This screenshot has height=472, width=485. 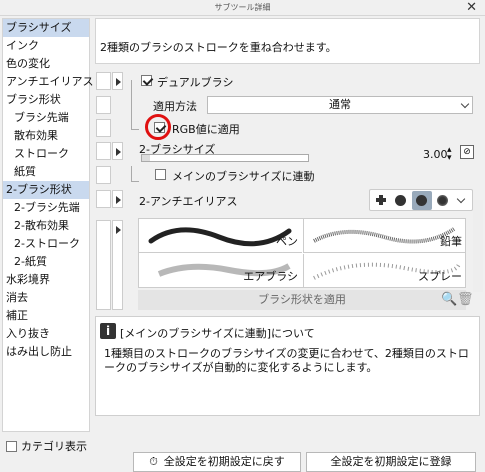 What do you see at coordinates (449, 154) in the screenshot?
I see `stepper-icon: ▴ ▾` at bounding box center [449, 154].